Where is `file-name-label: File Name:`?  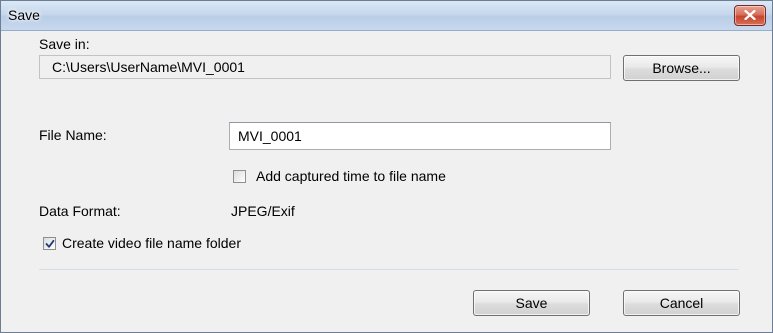 file-name-label: File Name: is located at coordinates (73, 135).